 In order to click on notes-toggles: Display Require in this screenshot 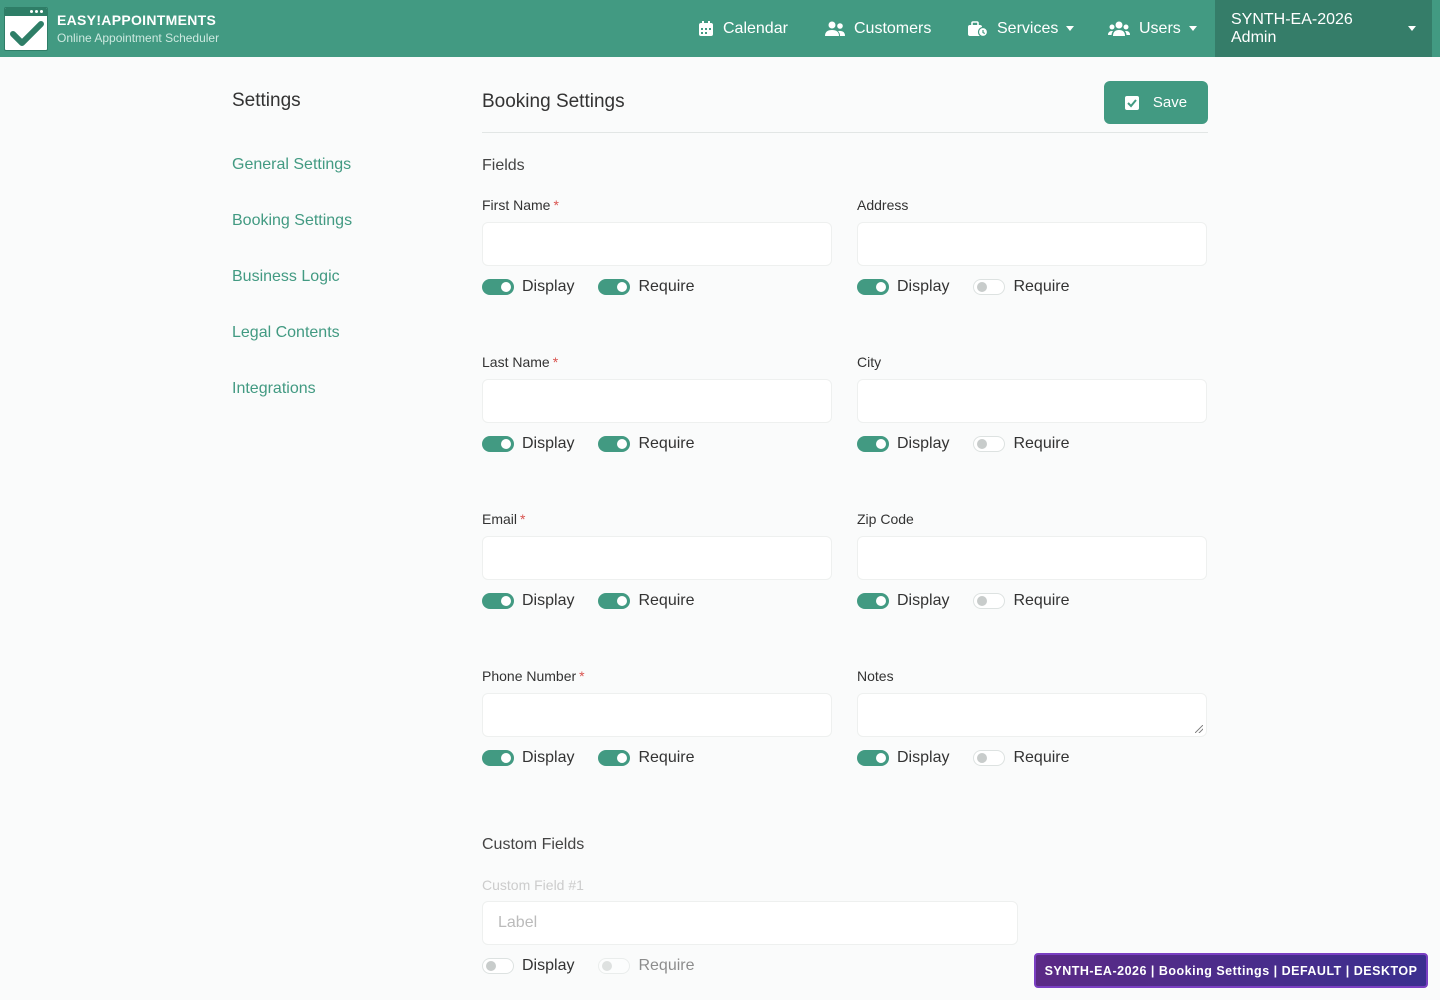, I will do `click(975, 758)`.